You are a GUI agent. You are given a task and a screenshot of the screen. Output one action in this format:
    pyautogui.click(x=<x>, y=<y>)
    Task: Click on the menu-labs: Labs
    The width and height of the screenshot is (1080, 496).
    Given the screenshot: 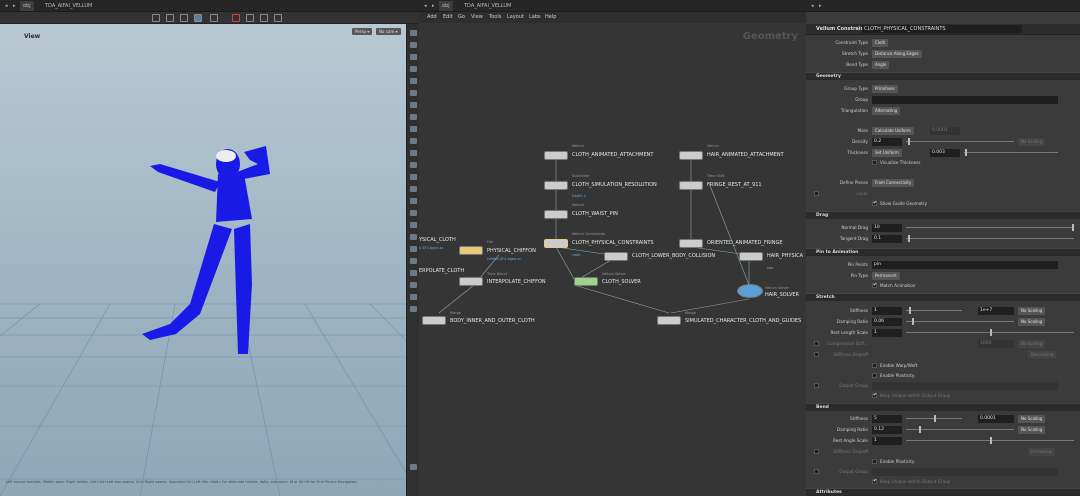 What is the action you would take?
    pyautogui.click(x=535, y=17)
    